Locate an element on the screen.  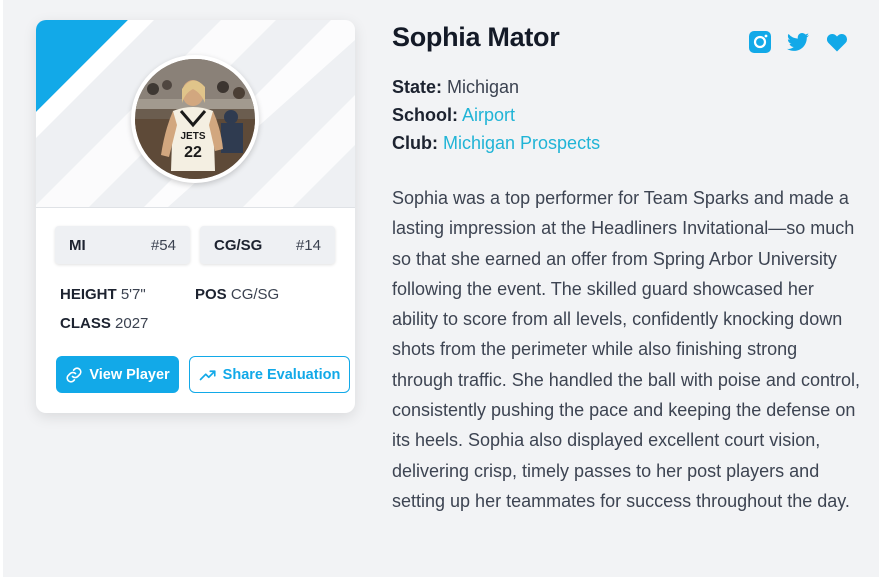
club-link: Michigan Prospects is located at coordinates (521, 143).